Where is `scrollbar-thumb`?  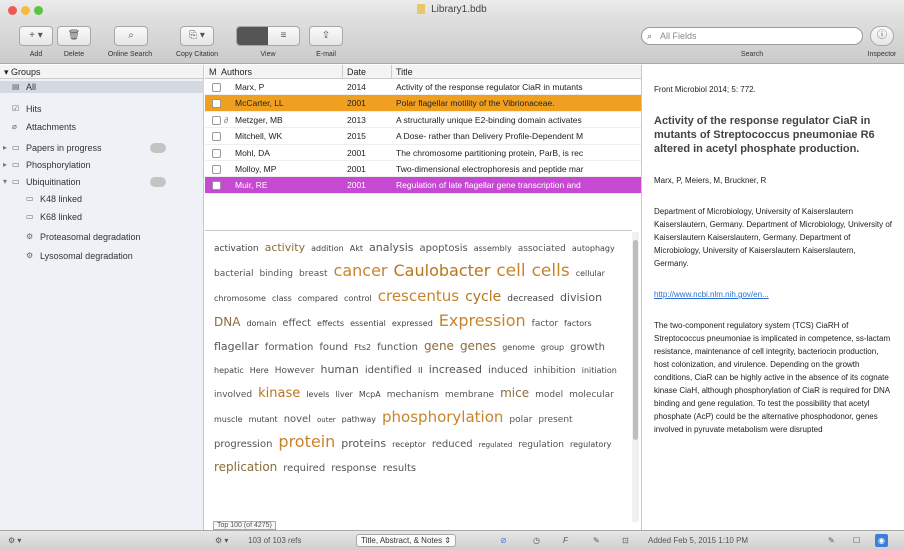 scrollbar-thumb is located at coordinates (635, 340).